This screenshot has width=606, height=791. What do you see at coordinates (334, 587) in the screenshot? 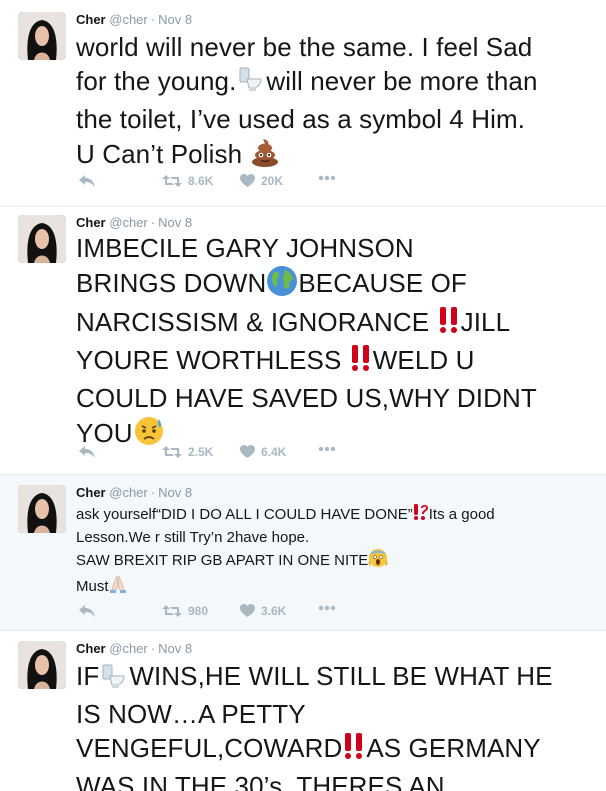
I see `text-line: Must` at bounding box center [334, 587].